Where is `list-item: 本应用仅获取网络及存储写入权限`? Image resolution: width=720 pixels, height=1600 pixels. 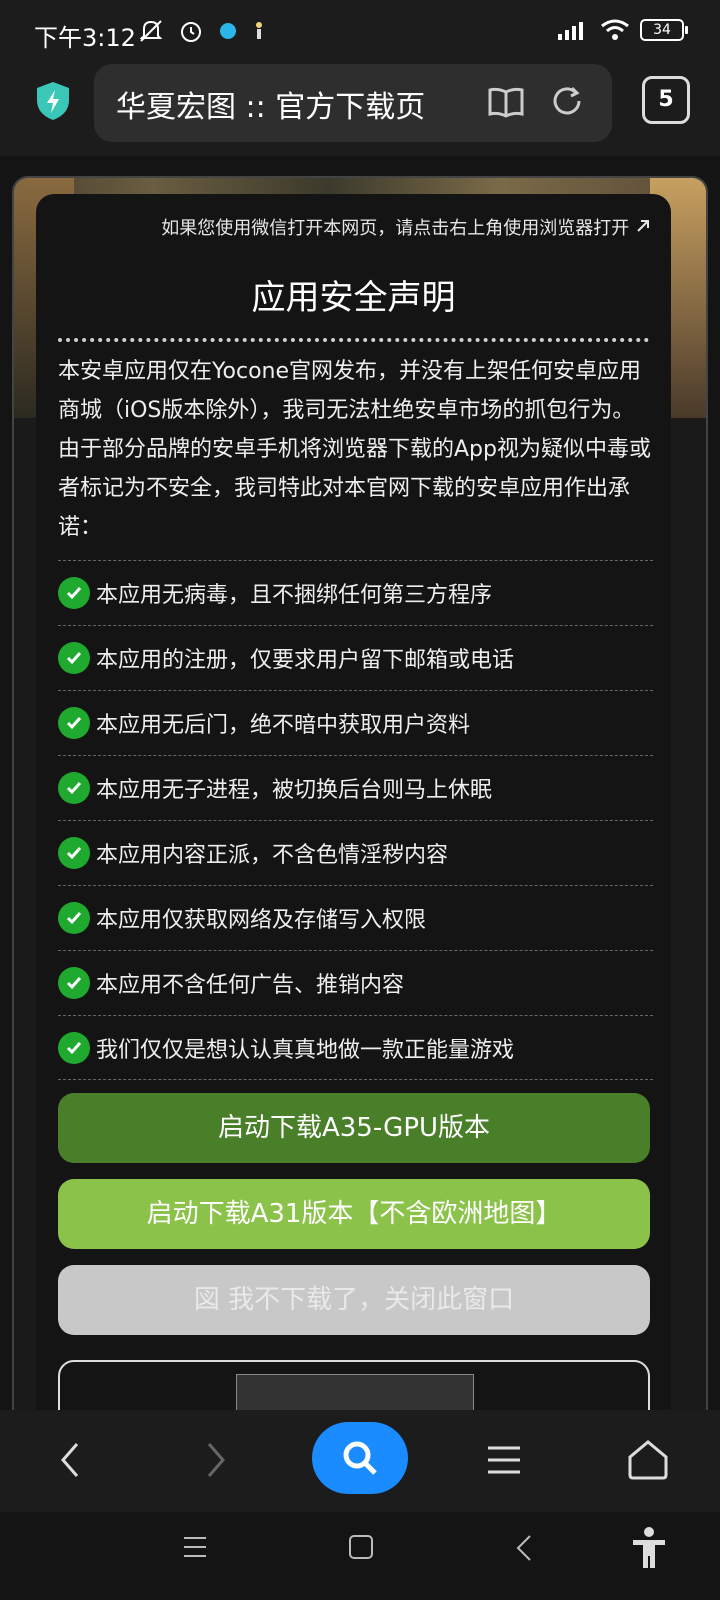
list-item: 本应用仅获取网络及存储写入权限 is located at coordinates (355, 917).